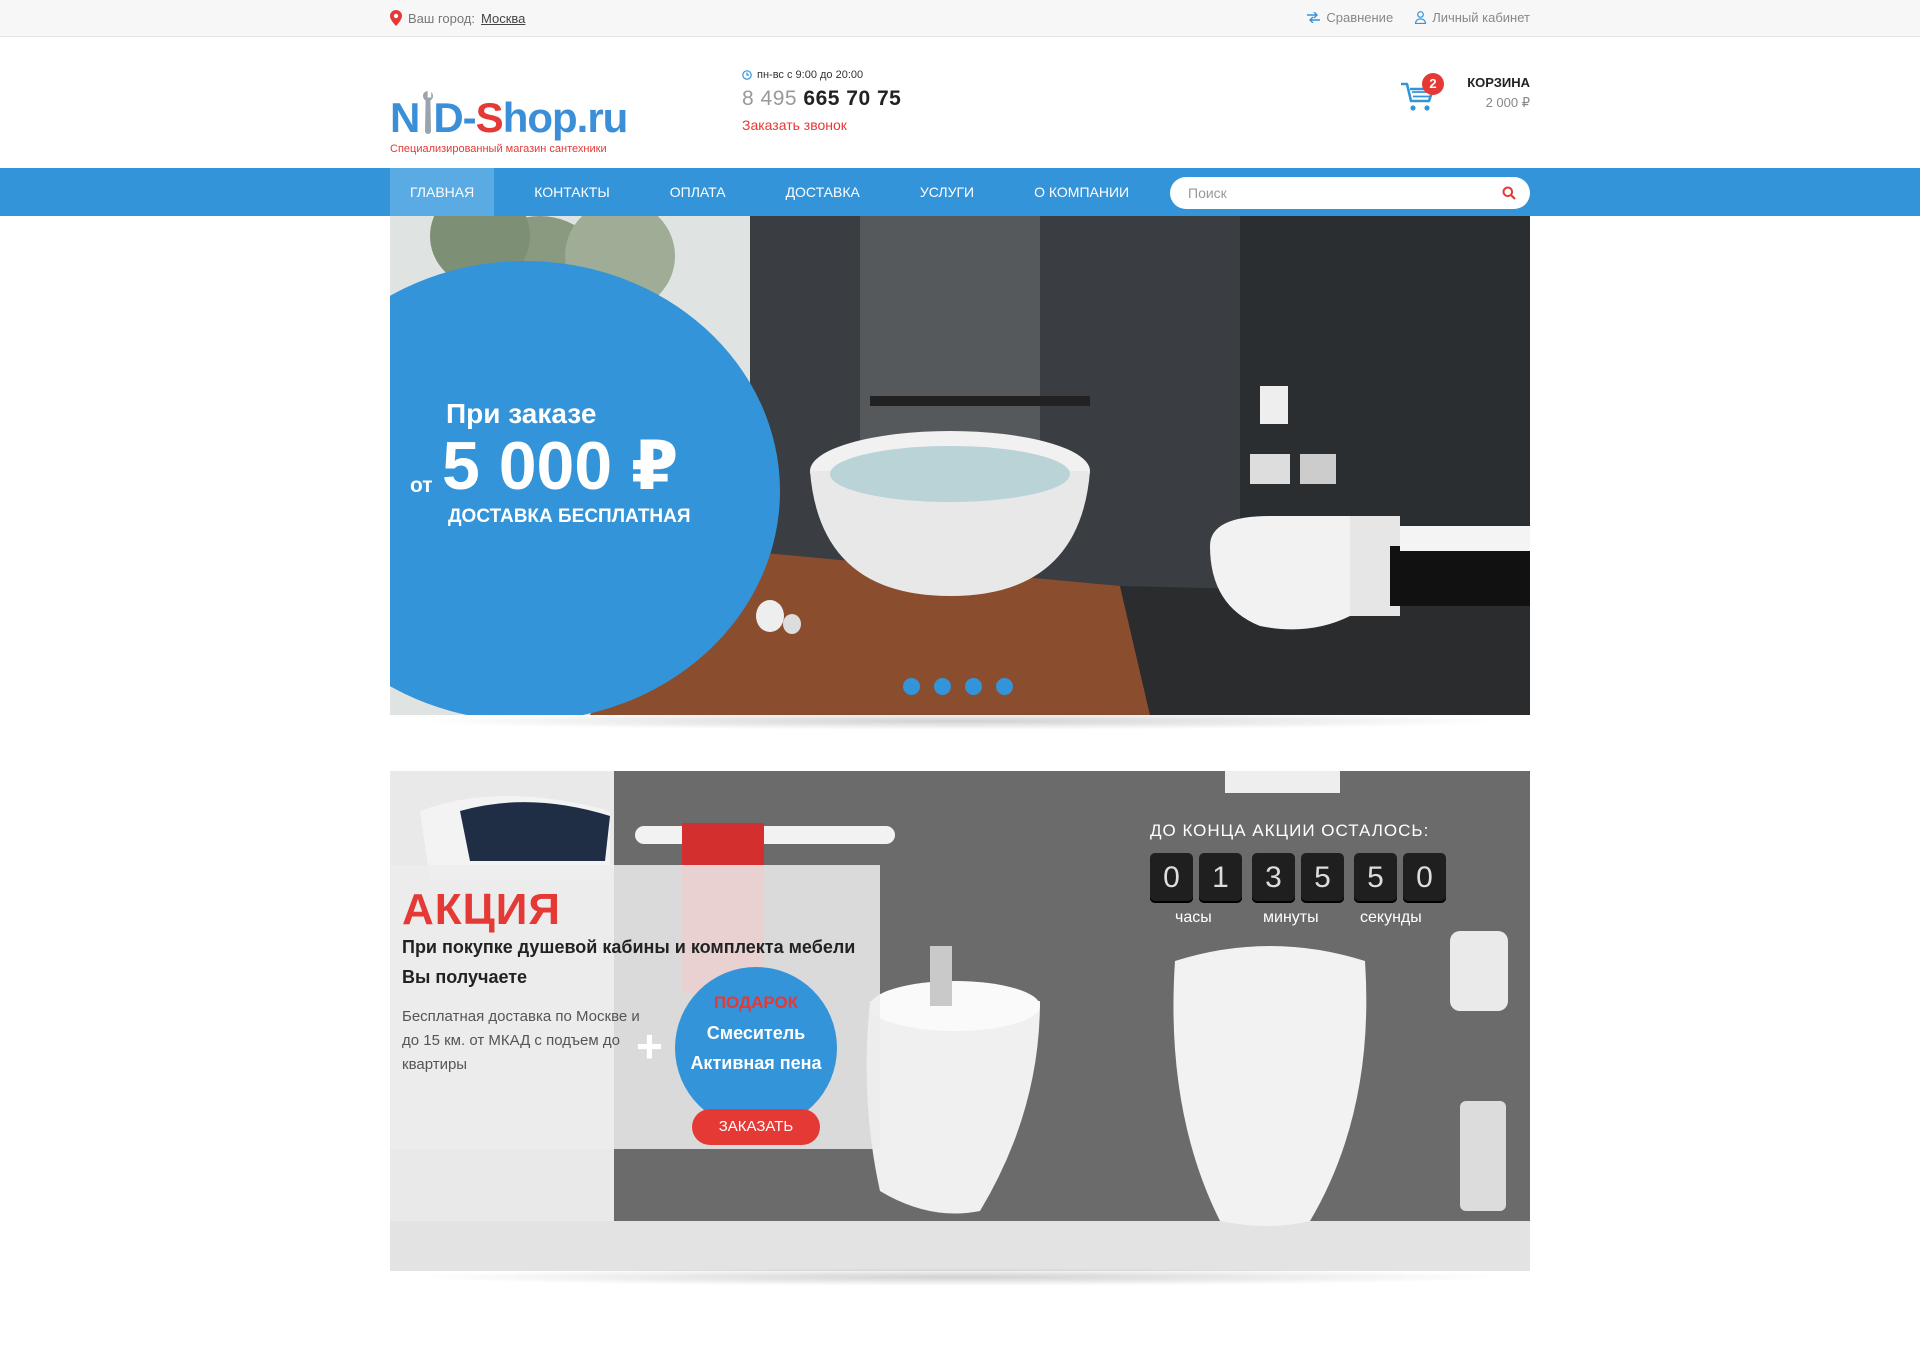 The height and width of the screenshot is (1364, 1920). Describe the element at coordinates (1509, 193) in the screenshot. I see `search-icon` at that location.